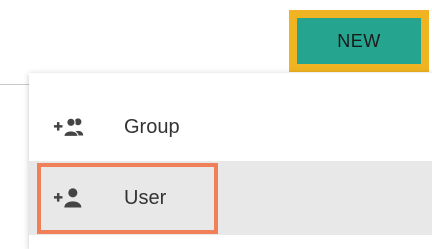 This screenshot has width=432, height=249. What do you see at coordinates (15, 84) in the screenshot?
I see `background-divider` at bounding box center [15, 84].